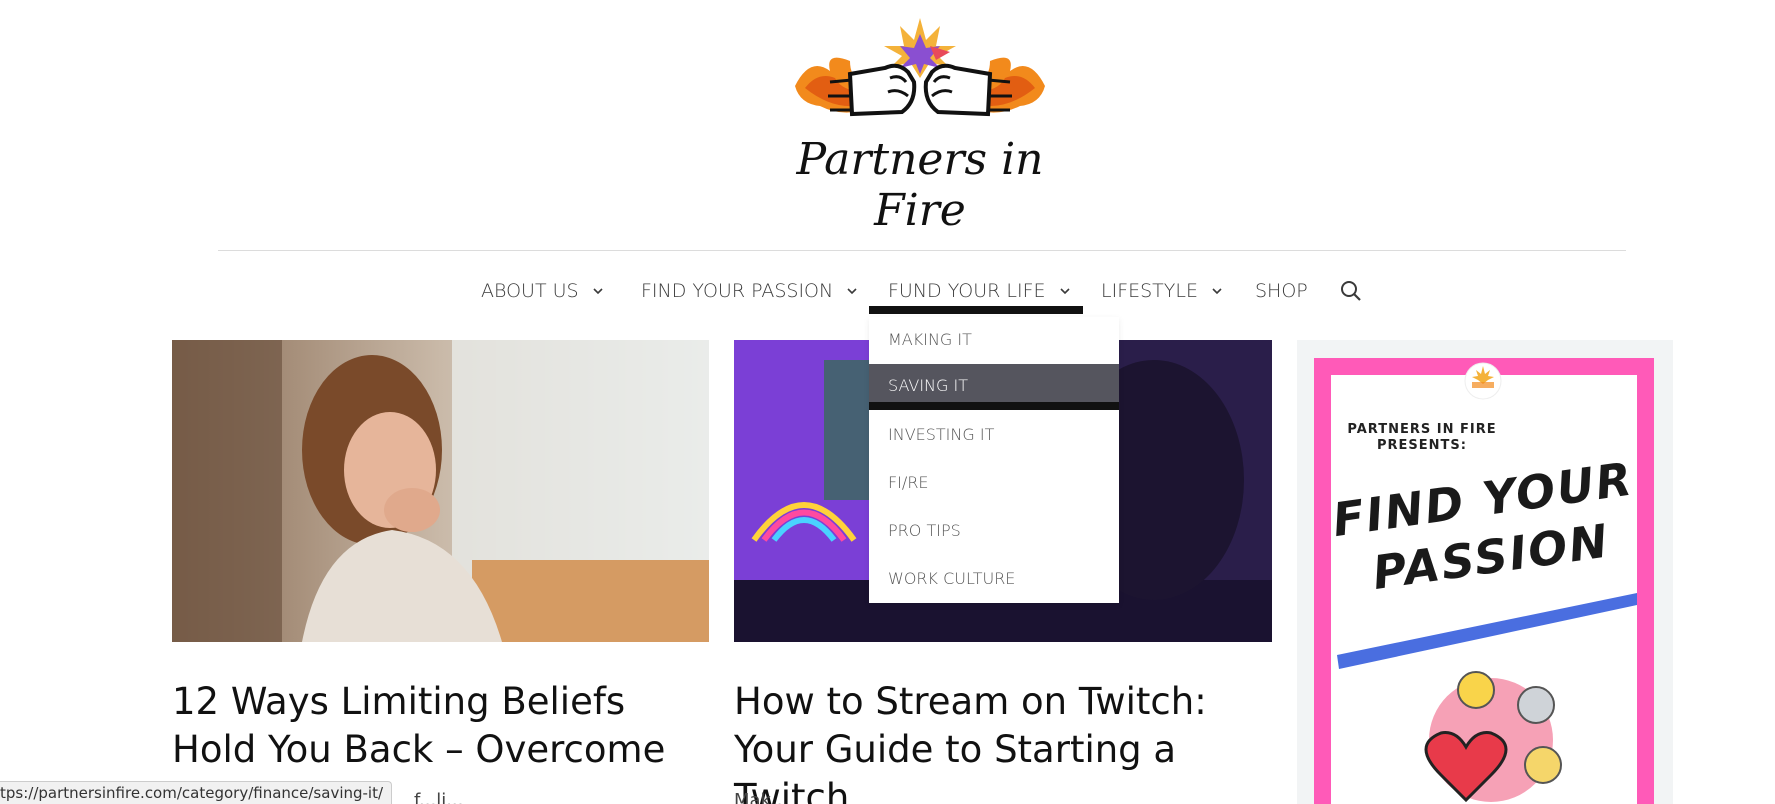  Describe the element at coordinates (924, 530) in the screenshot. I see `dropdown-item-label: PRO TIPS` at that location.